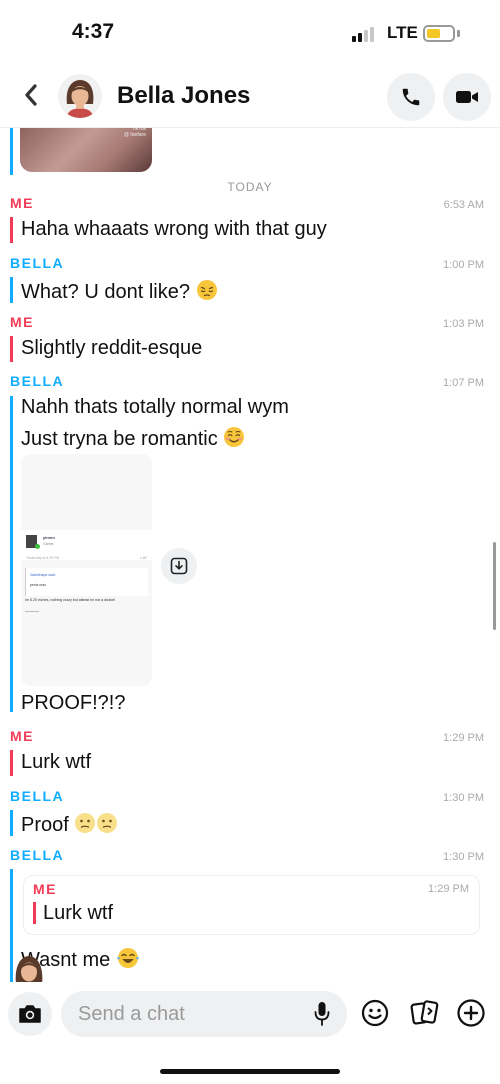 The image size is (500, 1084). What do you see at coordinates (29, 966) in the screenshot?
I see `contact-bitmoji` at bounding box center [29, 966].